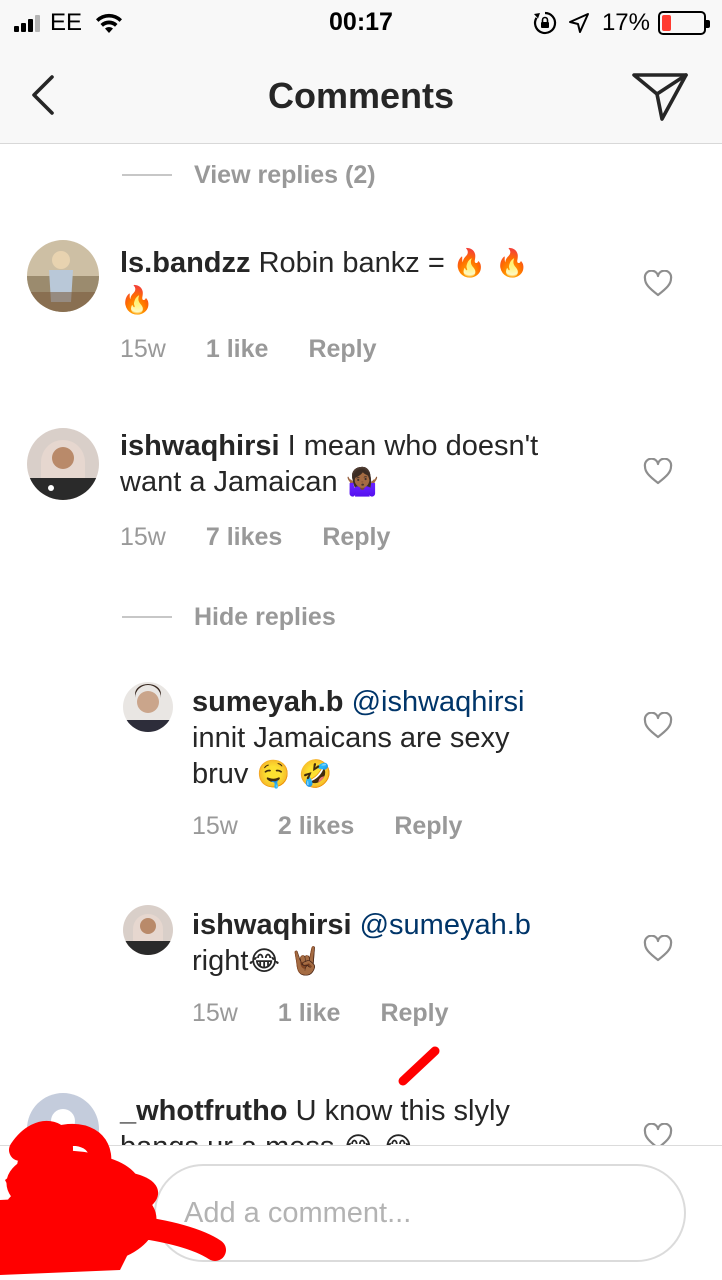  Describe the element at coordinates (625, 22) in the screenshot. I see `battery-percent: 17%` at that location.